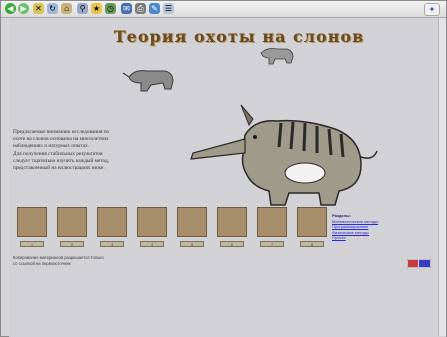 This screenshot has height=337, width=447. I want to click on paragraph-line: Для получения стабильных результатов, so click(58, 153).